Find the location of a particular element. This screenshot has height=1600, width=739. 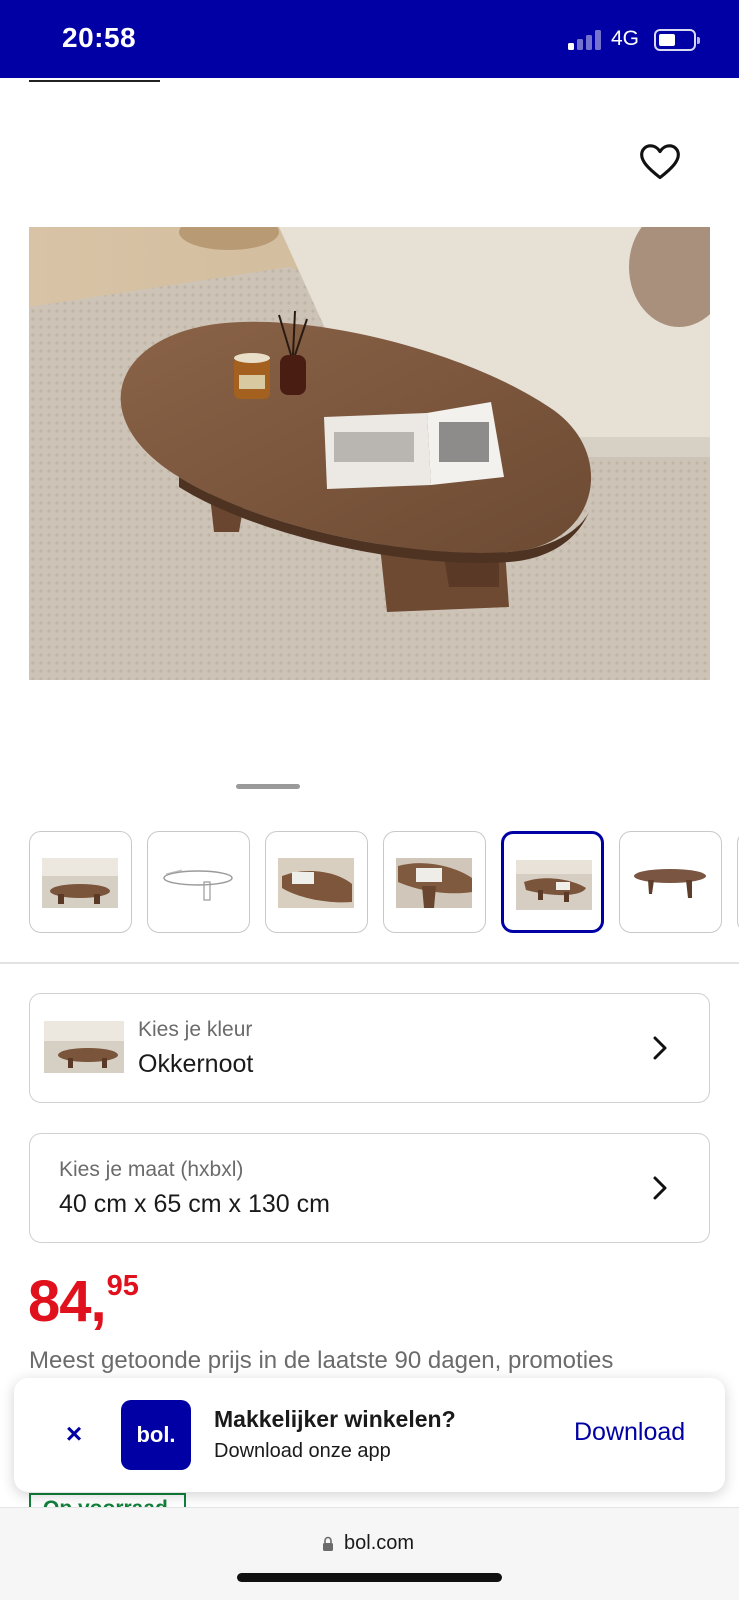

price-decimal: 95 is located at coordinates (122, 1286).